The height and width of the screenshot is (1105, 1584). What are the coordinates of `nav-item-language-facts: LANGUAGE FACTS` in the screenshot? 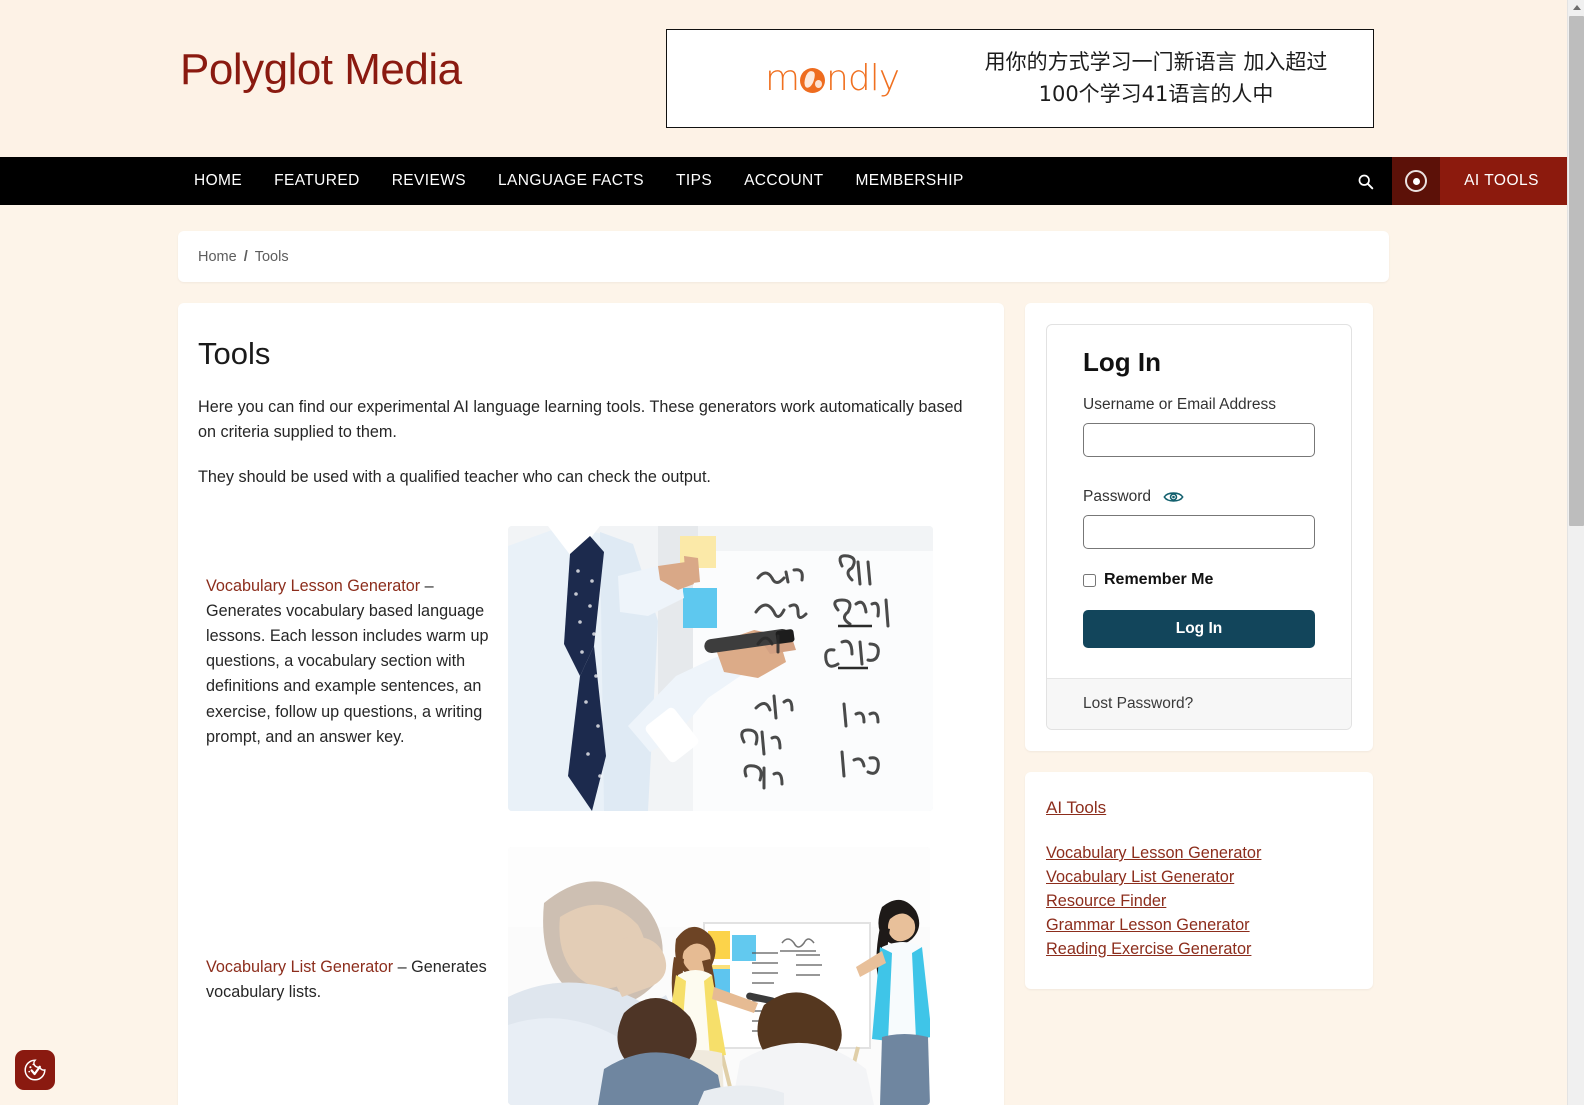 It's located at (571, 181).